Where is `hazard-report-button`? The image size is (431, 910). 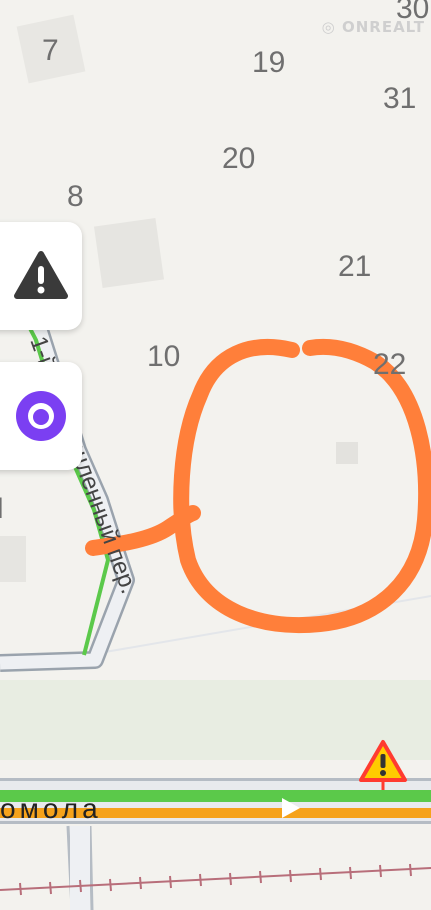 hazard-report-button is located at coordinates (41, 276).